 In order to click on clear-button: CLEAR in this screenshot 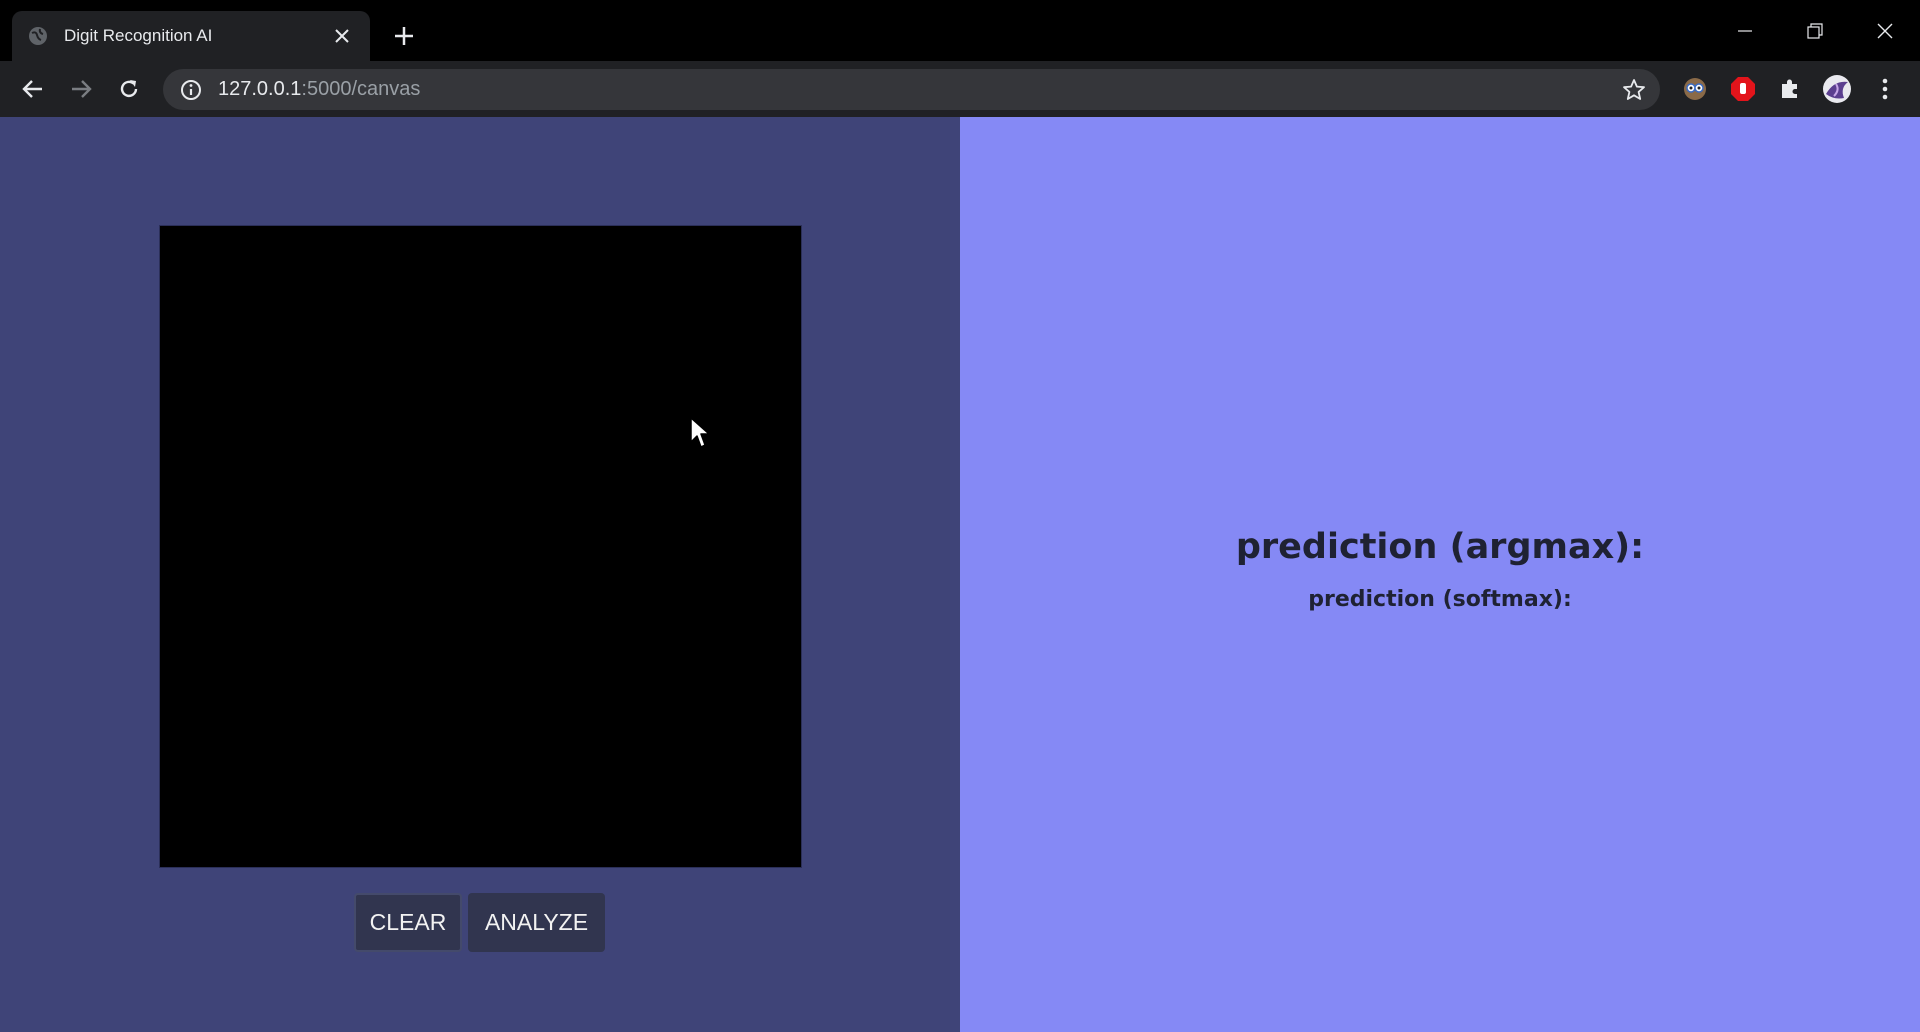, I will do `click(408, 922)`.